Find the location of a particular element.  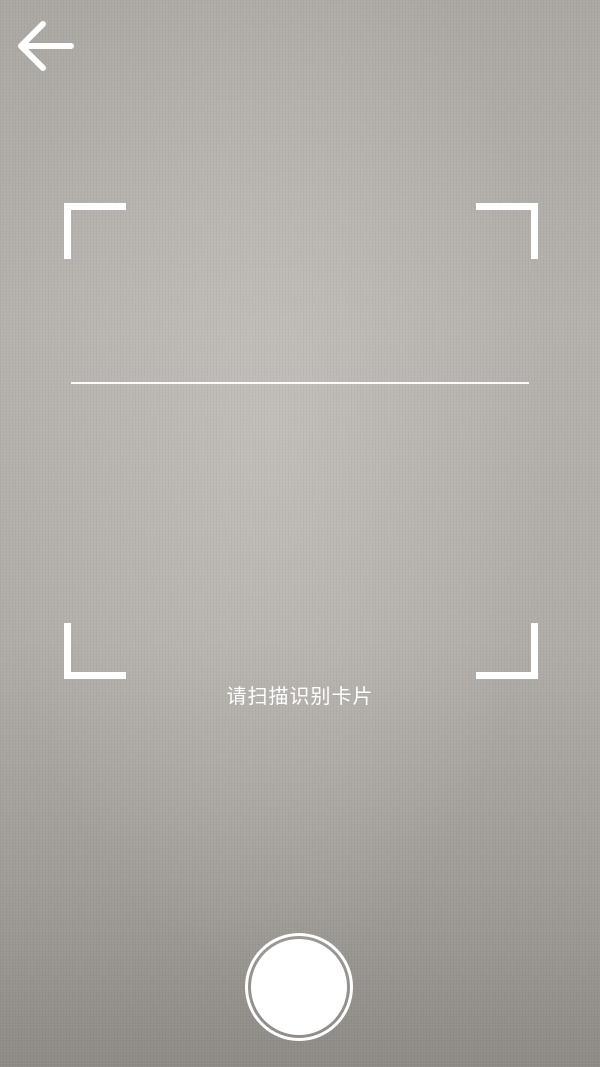

scan-corner-top-right is located at coordinates (507, 231).